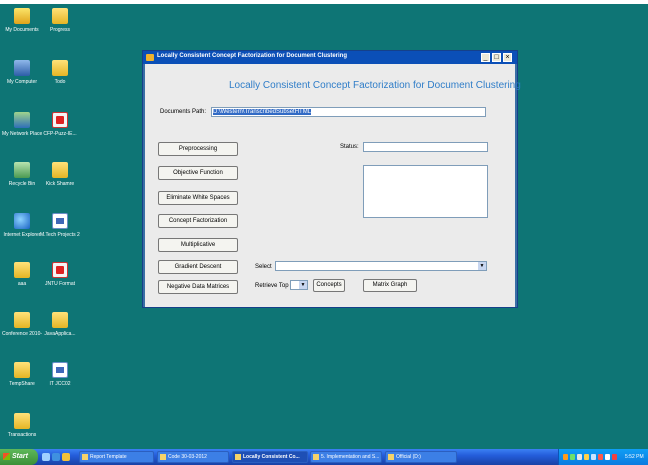  I want to click on status-label: Status:, so click(349, 147).